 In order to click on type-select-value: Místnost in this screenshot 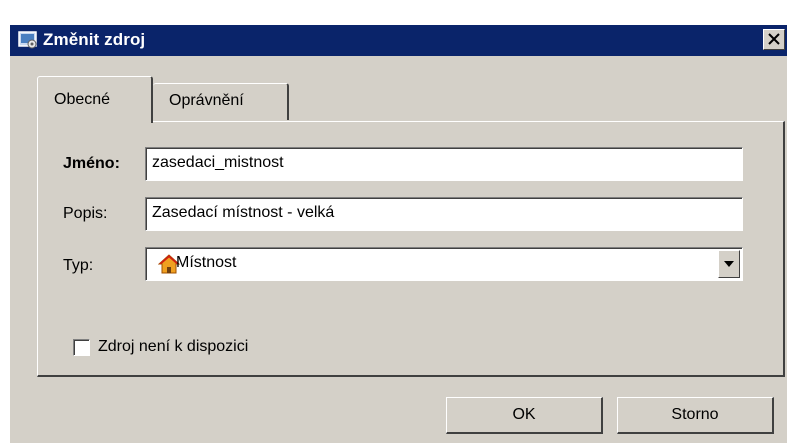, I will do `click(206, 262)`.